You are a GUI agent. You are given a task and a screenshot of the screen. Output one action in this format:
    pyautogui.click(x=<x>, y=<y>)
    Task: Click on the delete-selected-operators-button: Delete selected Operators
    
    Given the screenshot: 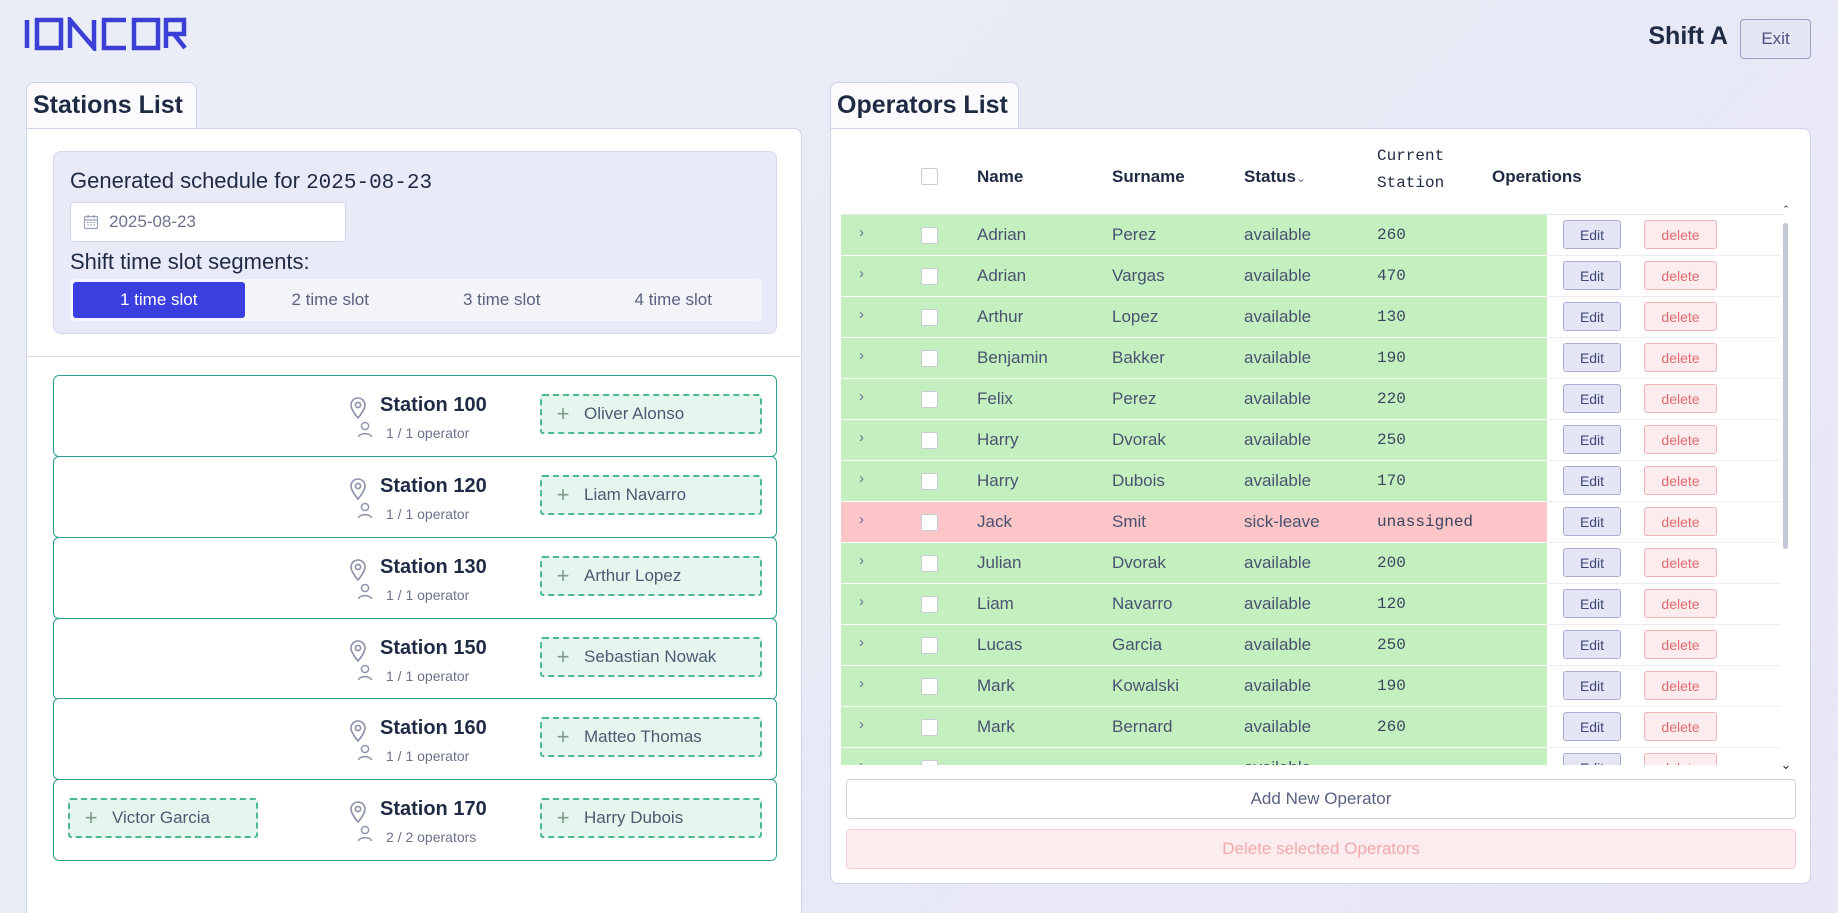 What is the action you would take?
    pyautogui.click(x=1321, y=849)
    